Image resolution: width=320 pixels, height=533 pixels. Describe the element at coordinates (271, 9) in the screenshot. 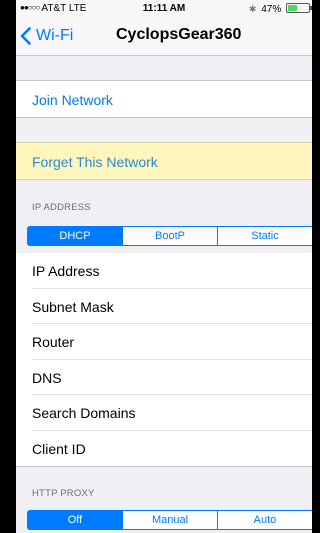

I see `battery-percent: 47%` at that location.